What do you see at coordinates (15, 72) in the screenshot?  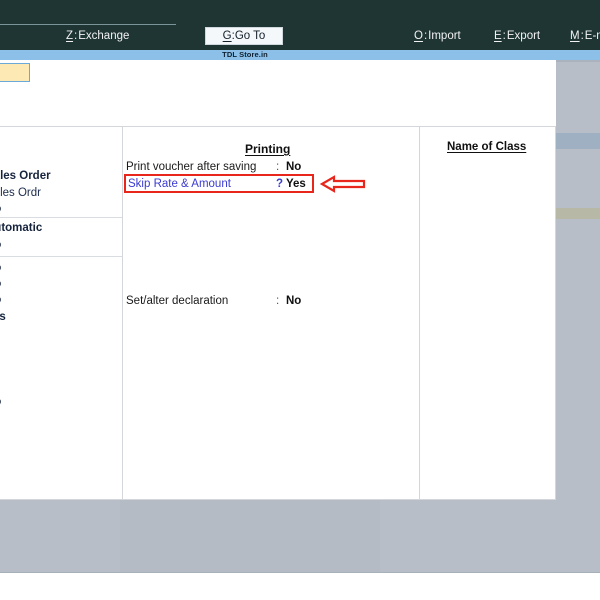 I see `name-input-field` at bounding box center [15, 72].